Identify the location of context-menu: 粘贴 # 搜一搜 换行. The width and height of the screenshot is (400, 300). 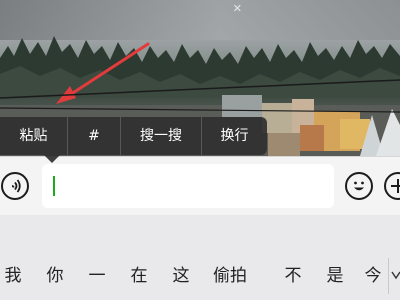
(133, 136).